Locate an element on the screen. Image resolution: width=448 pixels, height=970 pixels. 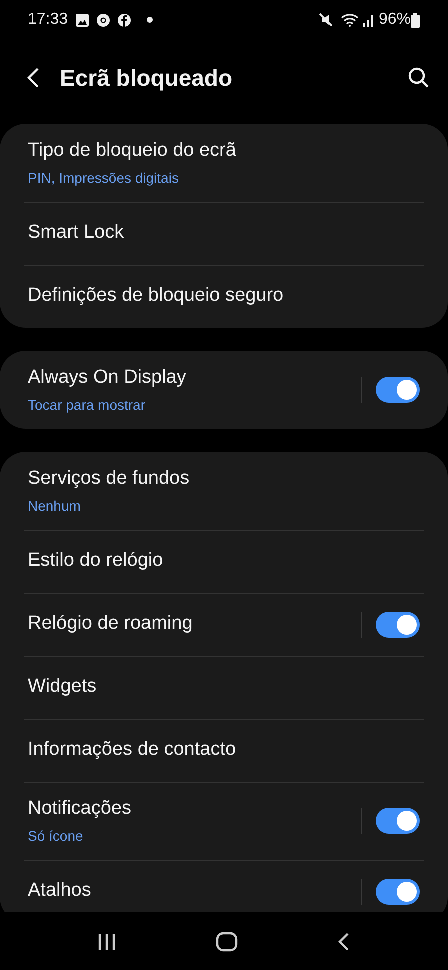
setting-title: Tipo de bloqueio do ecrã is located at coordinates (224, 151).